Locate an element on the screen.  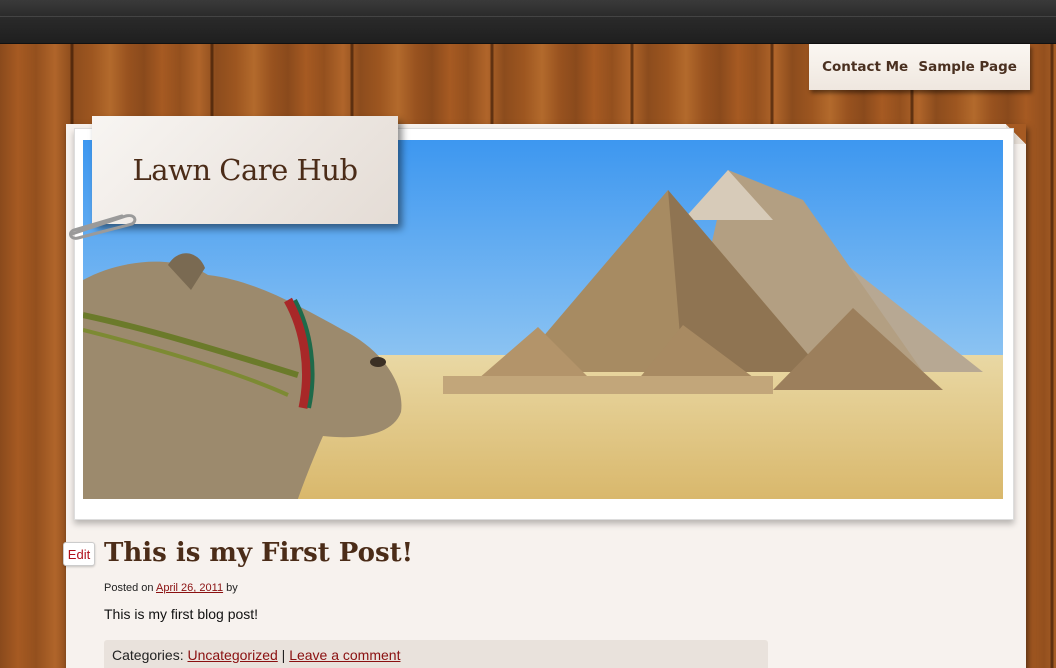
leave-comment-link: Leave a comment is located at coordinates (344, 655).